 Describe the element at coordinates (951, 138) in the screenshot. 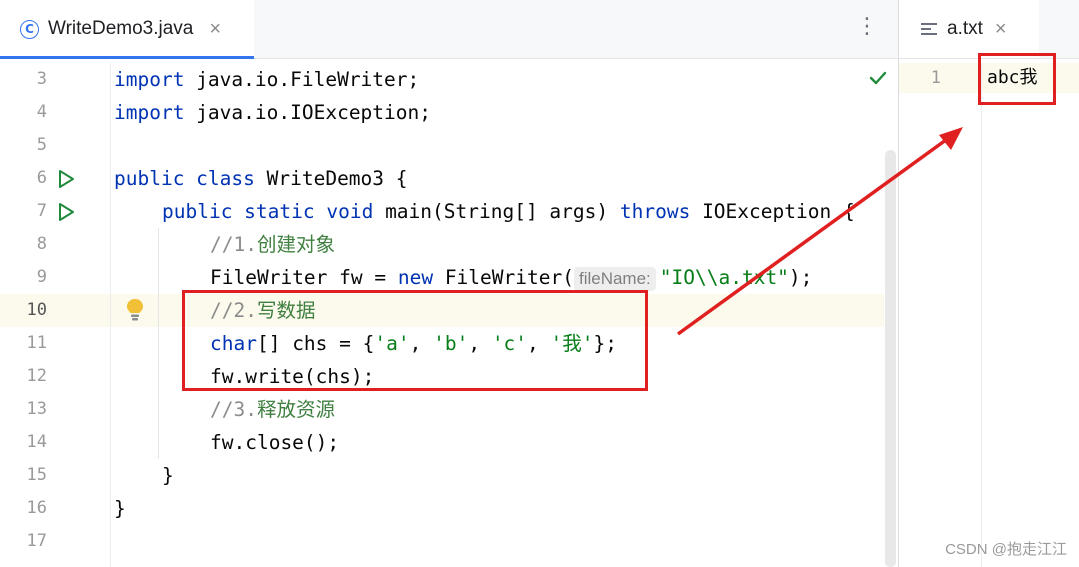

I see `arrow-head` at that location.